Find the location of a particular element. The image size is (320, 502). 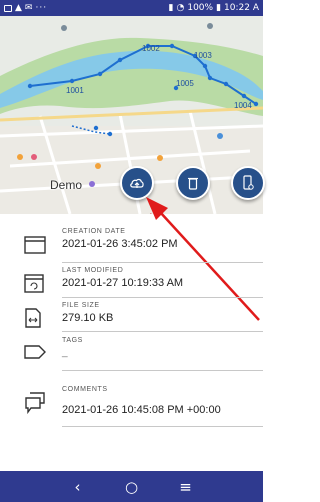

back-button: ‹ is located at coordinates (78, 487).